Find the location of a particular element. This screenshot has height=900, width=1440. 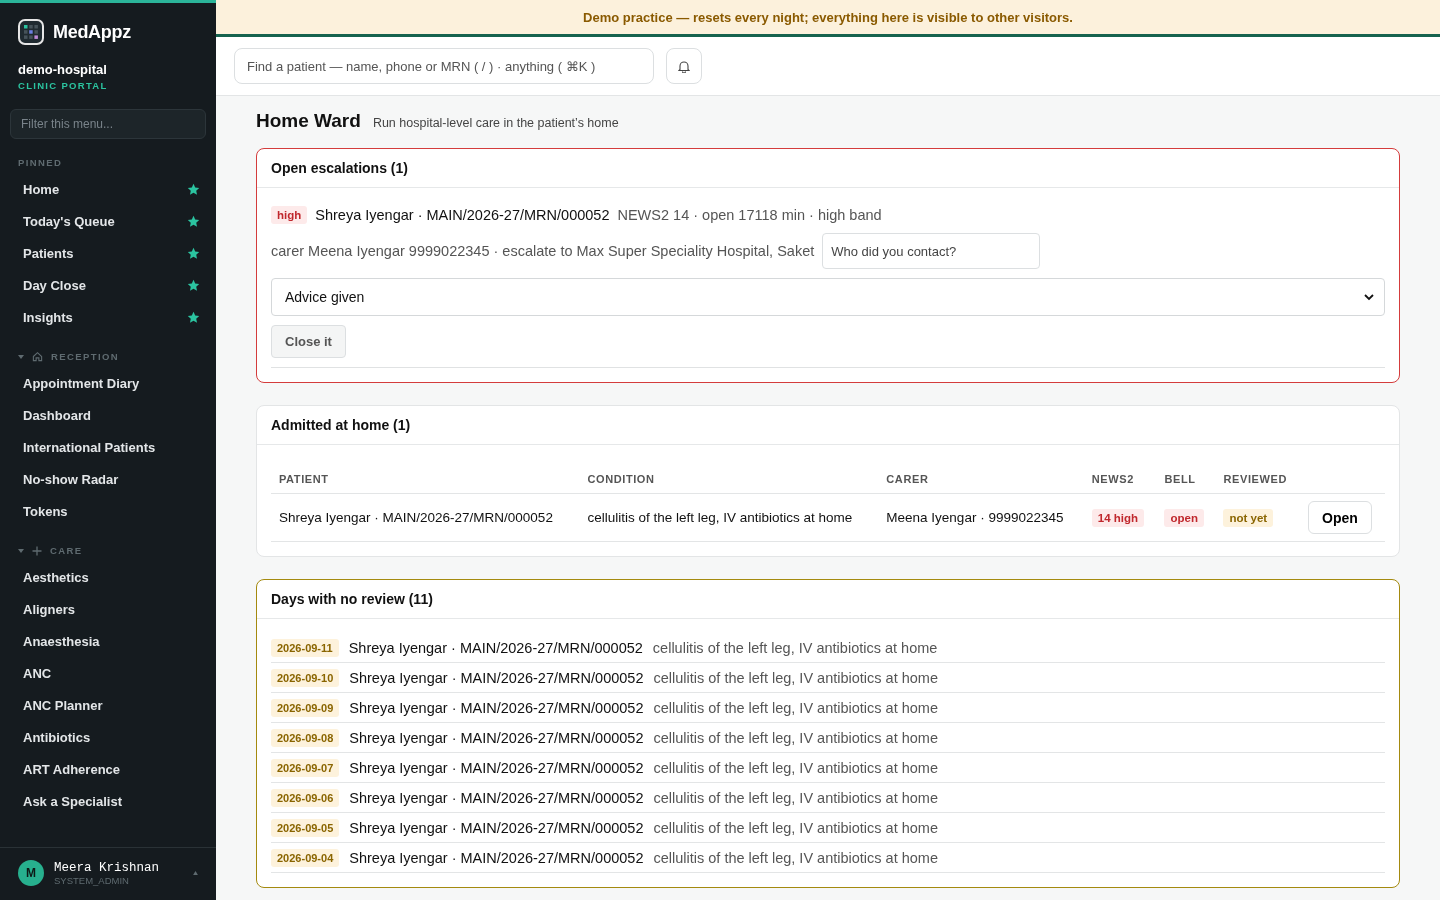

column-header: BELL is located at coordinates (1180, 479).